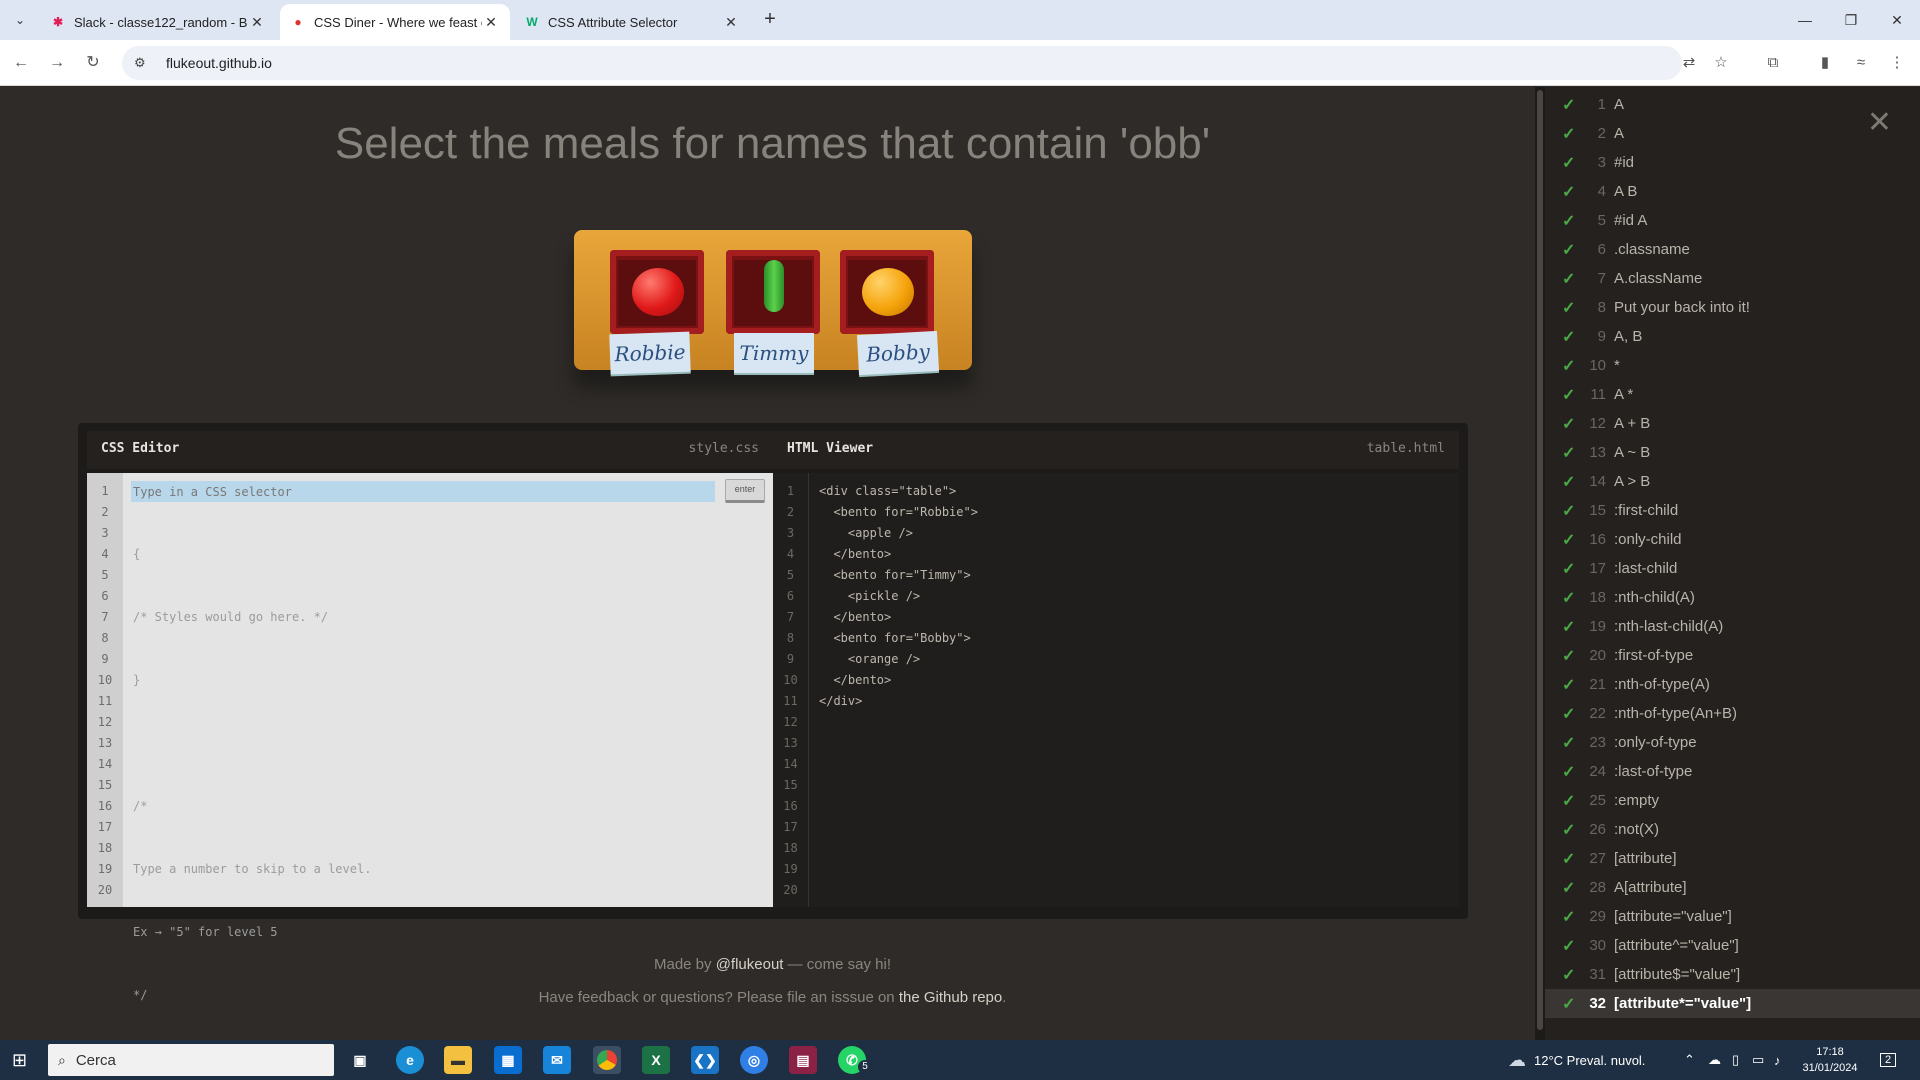  What do you see at coordinates (1732, 133) in the screenshot?
I see `level-item: ✓ 2 A` at bounding box center [1732, 133].